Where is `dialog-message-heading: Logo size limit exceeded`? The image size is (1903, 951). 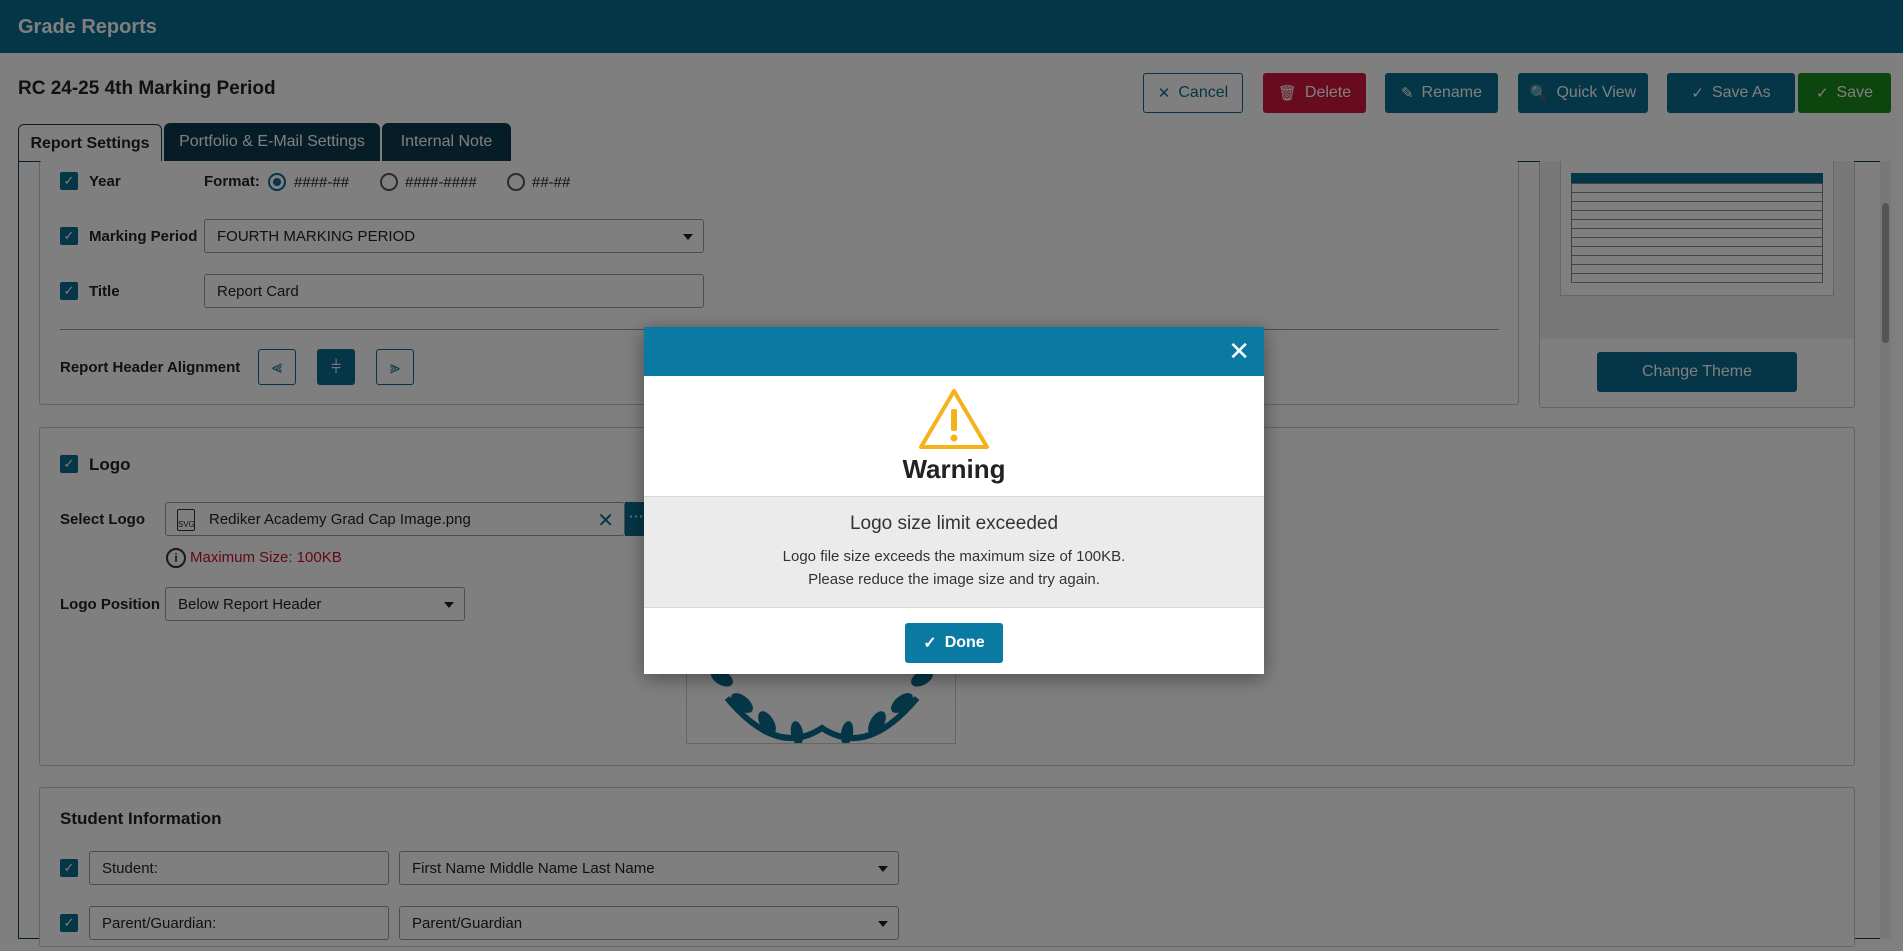
dialog-message-heading: Logo size limit exceeded is located at coordinates (954, 523).